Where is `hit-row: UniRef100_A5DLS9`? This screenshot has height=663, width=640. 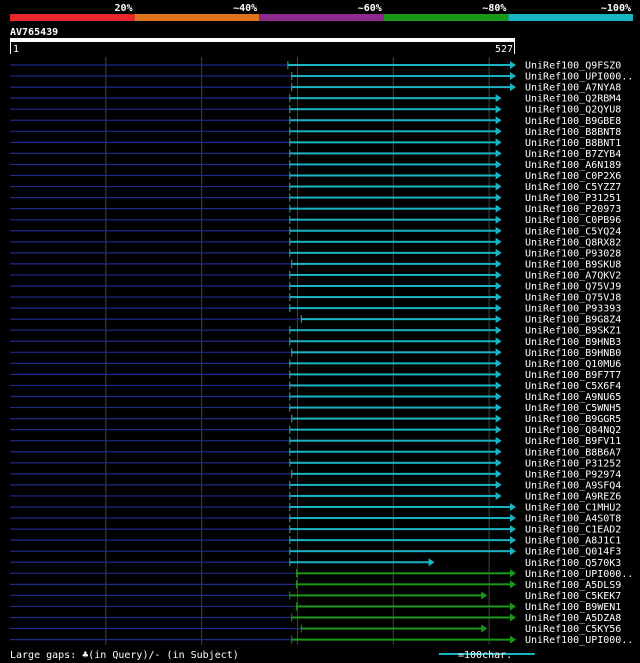 hit-row: UniRef100_A5DLS9 is located at coordinates (315, 585).